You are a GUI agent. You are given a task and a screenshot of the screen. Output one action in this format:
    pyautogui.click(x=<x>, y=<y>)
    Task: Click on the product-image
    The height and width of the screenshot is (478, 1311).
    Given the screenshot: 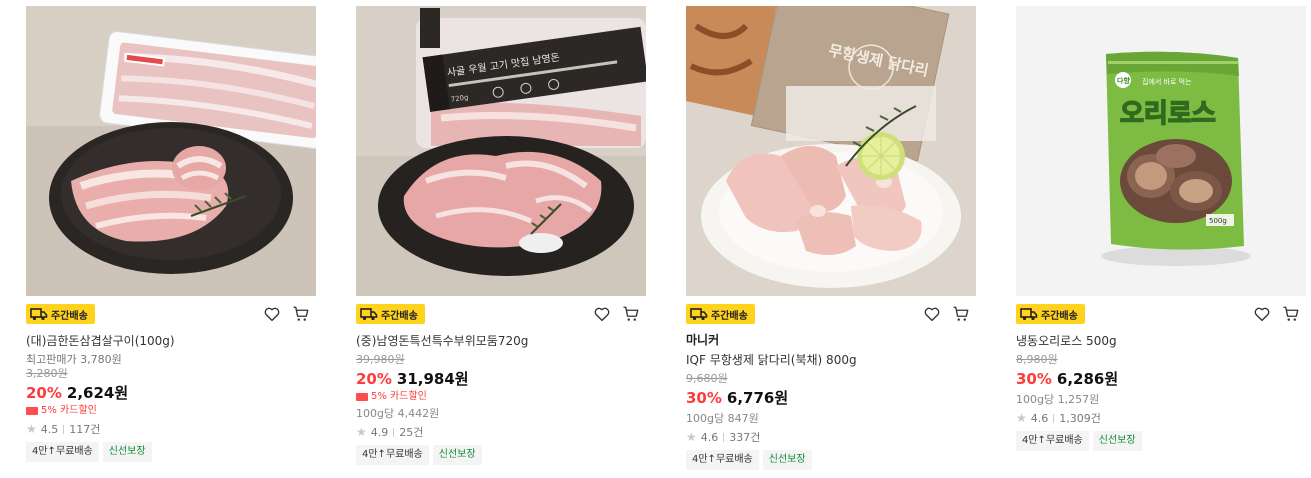 What is the action you would take?
    pyautogui.click(x=171, y=151)
    